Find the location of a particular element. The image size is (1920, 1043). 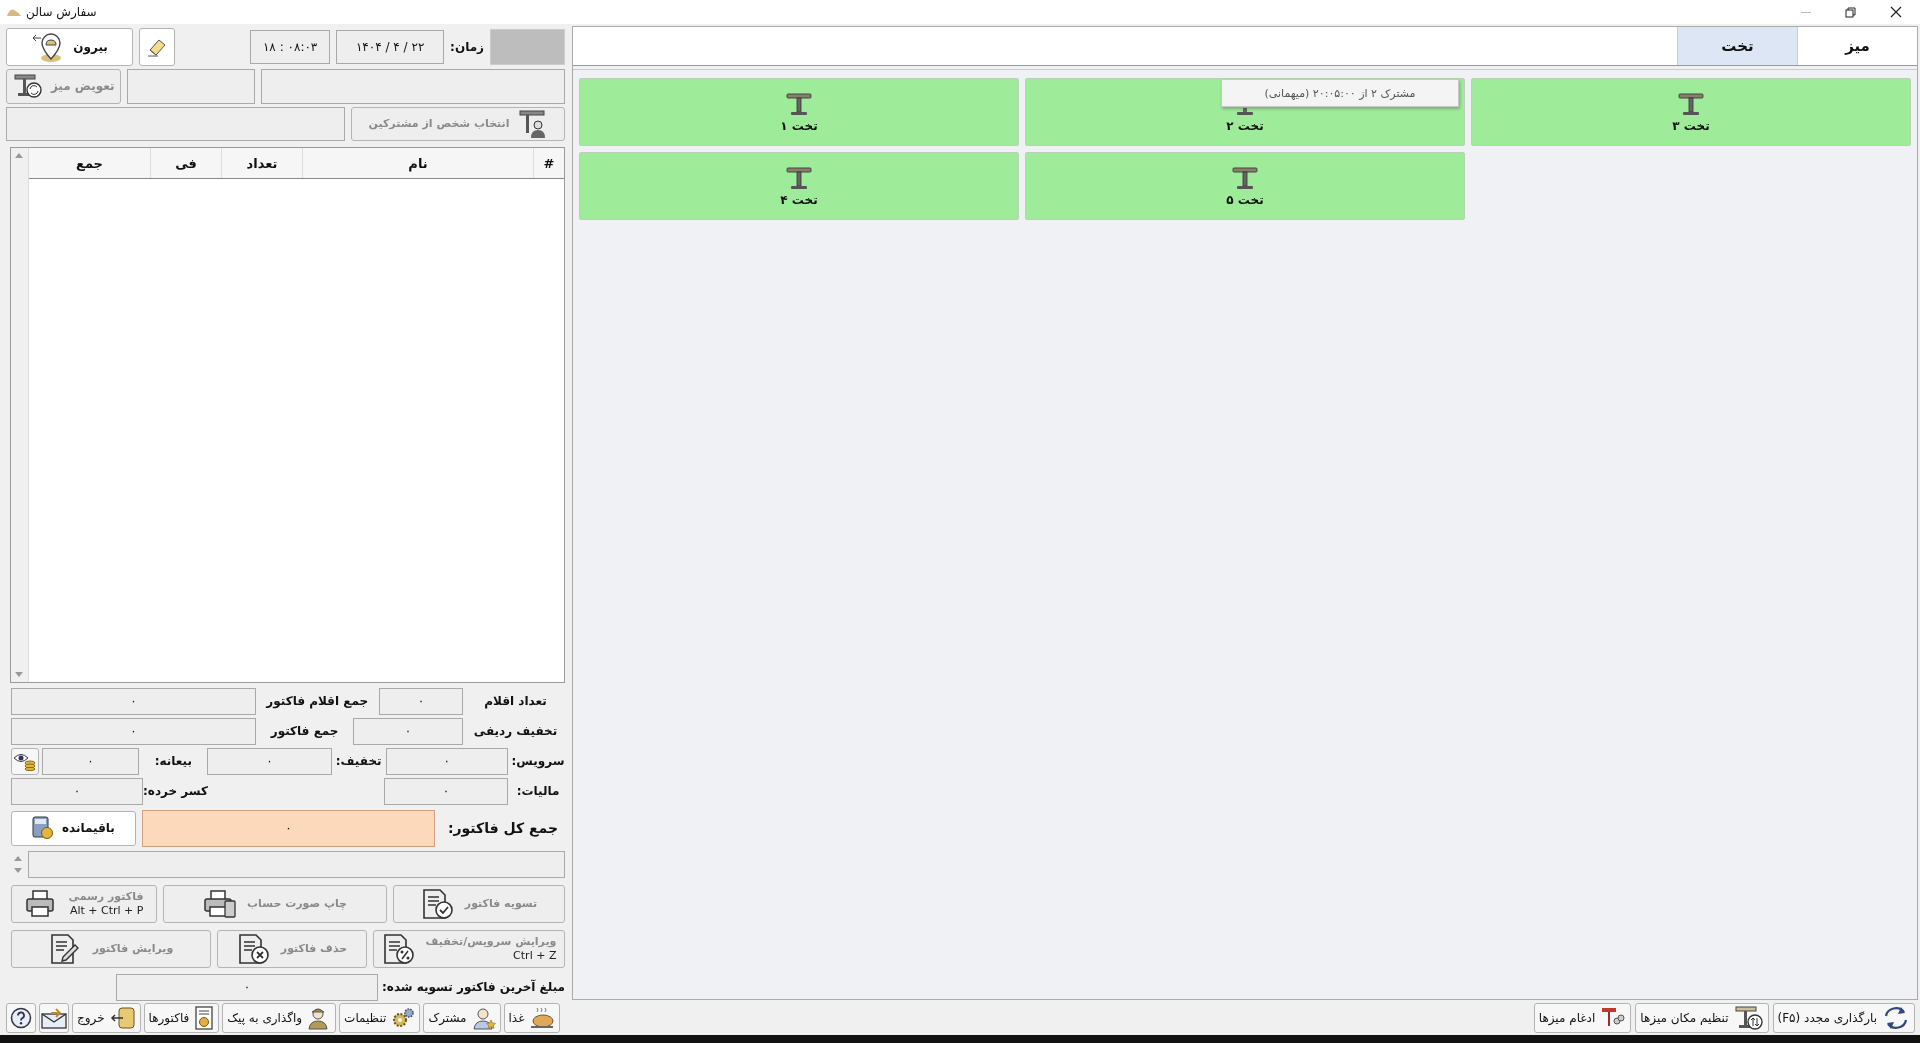

eye-coins-icon is located at coordinates (24, 761).